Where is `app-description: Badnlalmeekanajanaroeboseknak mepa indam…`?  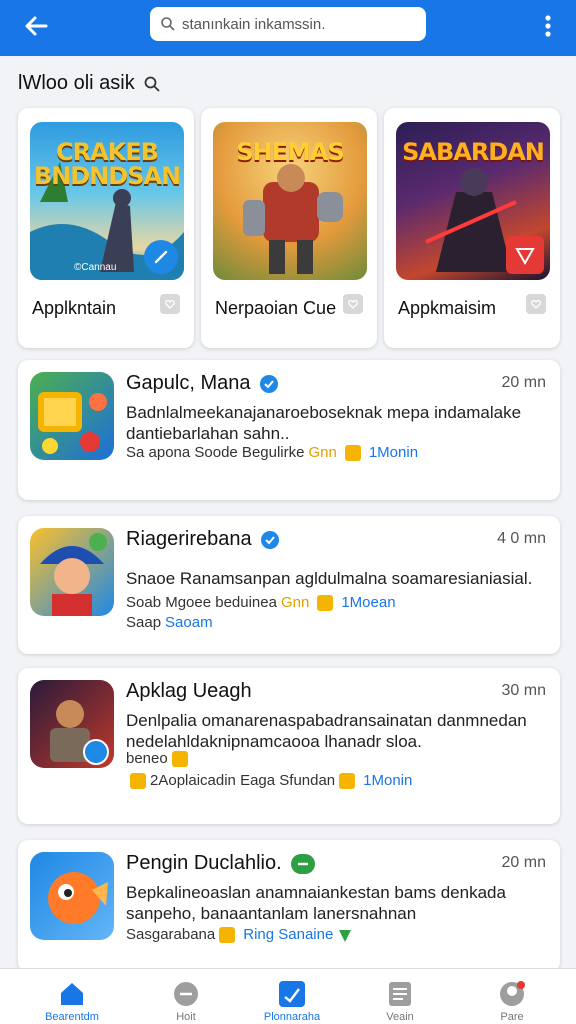 app-description: Badnlalmeekanajanaroeboseknak mepa indam… is located at coordinates (324, 423).